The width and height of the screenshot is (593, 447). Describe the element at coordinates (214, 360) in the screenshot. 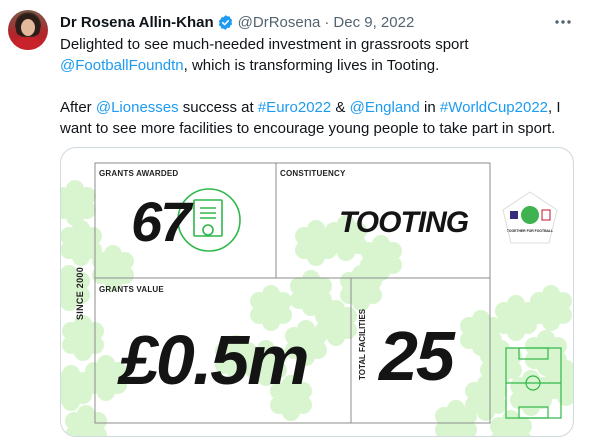

I see `grants-value-value: £0.5m` at that location.